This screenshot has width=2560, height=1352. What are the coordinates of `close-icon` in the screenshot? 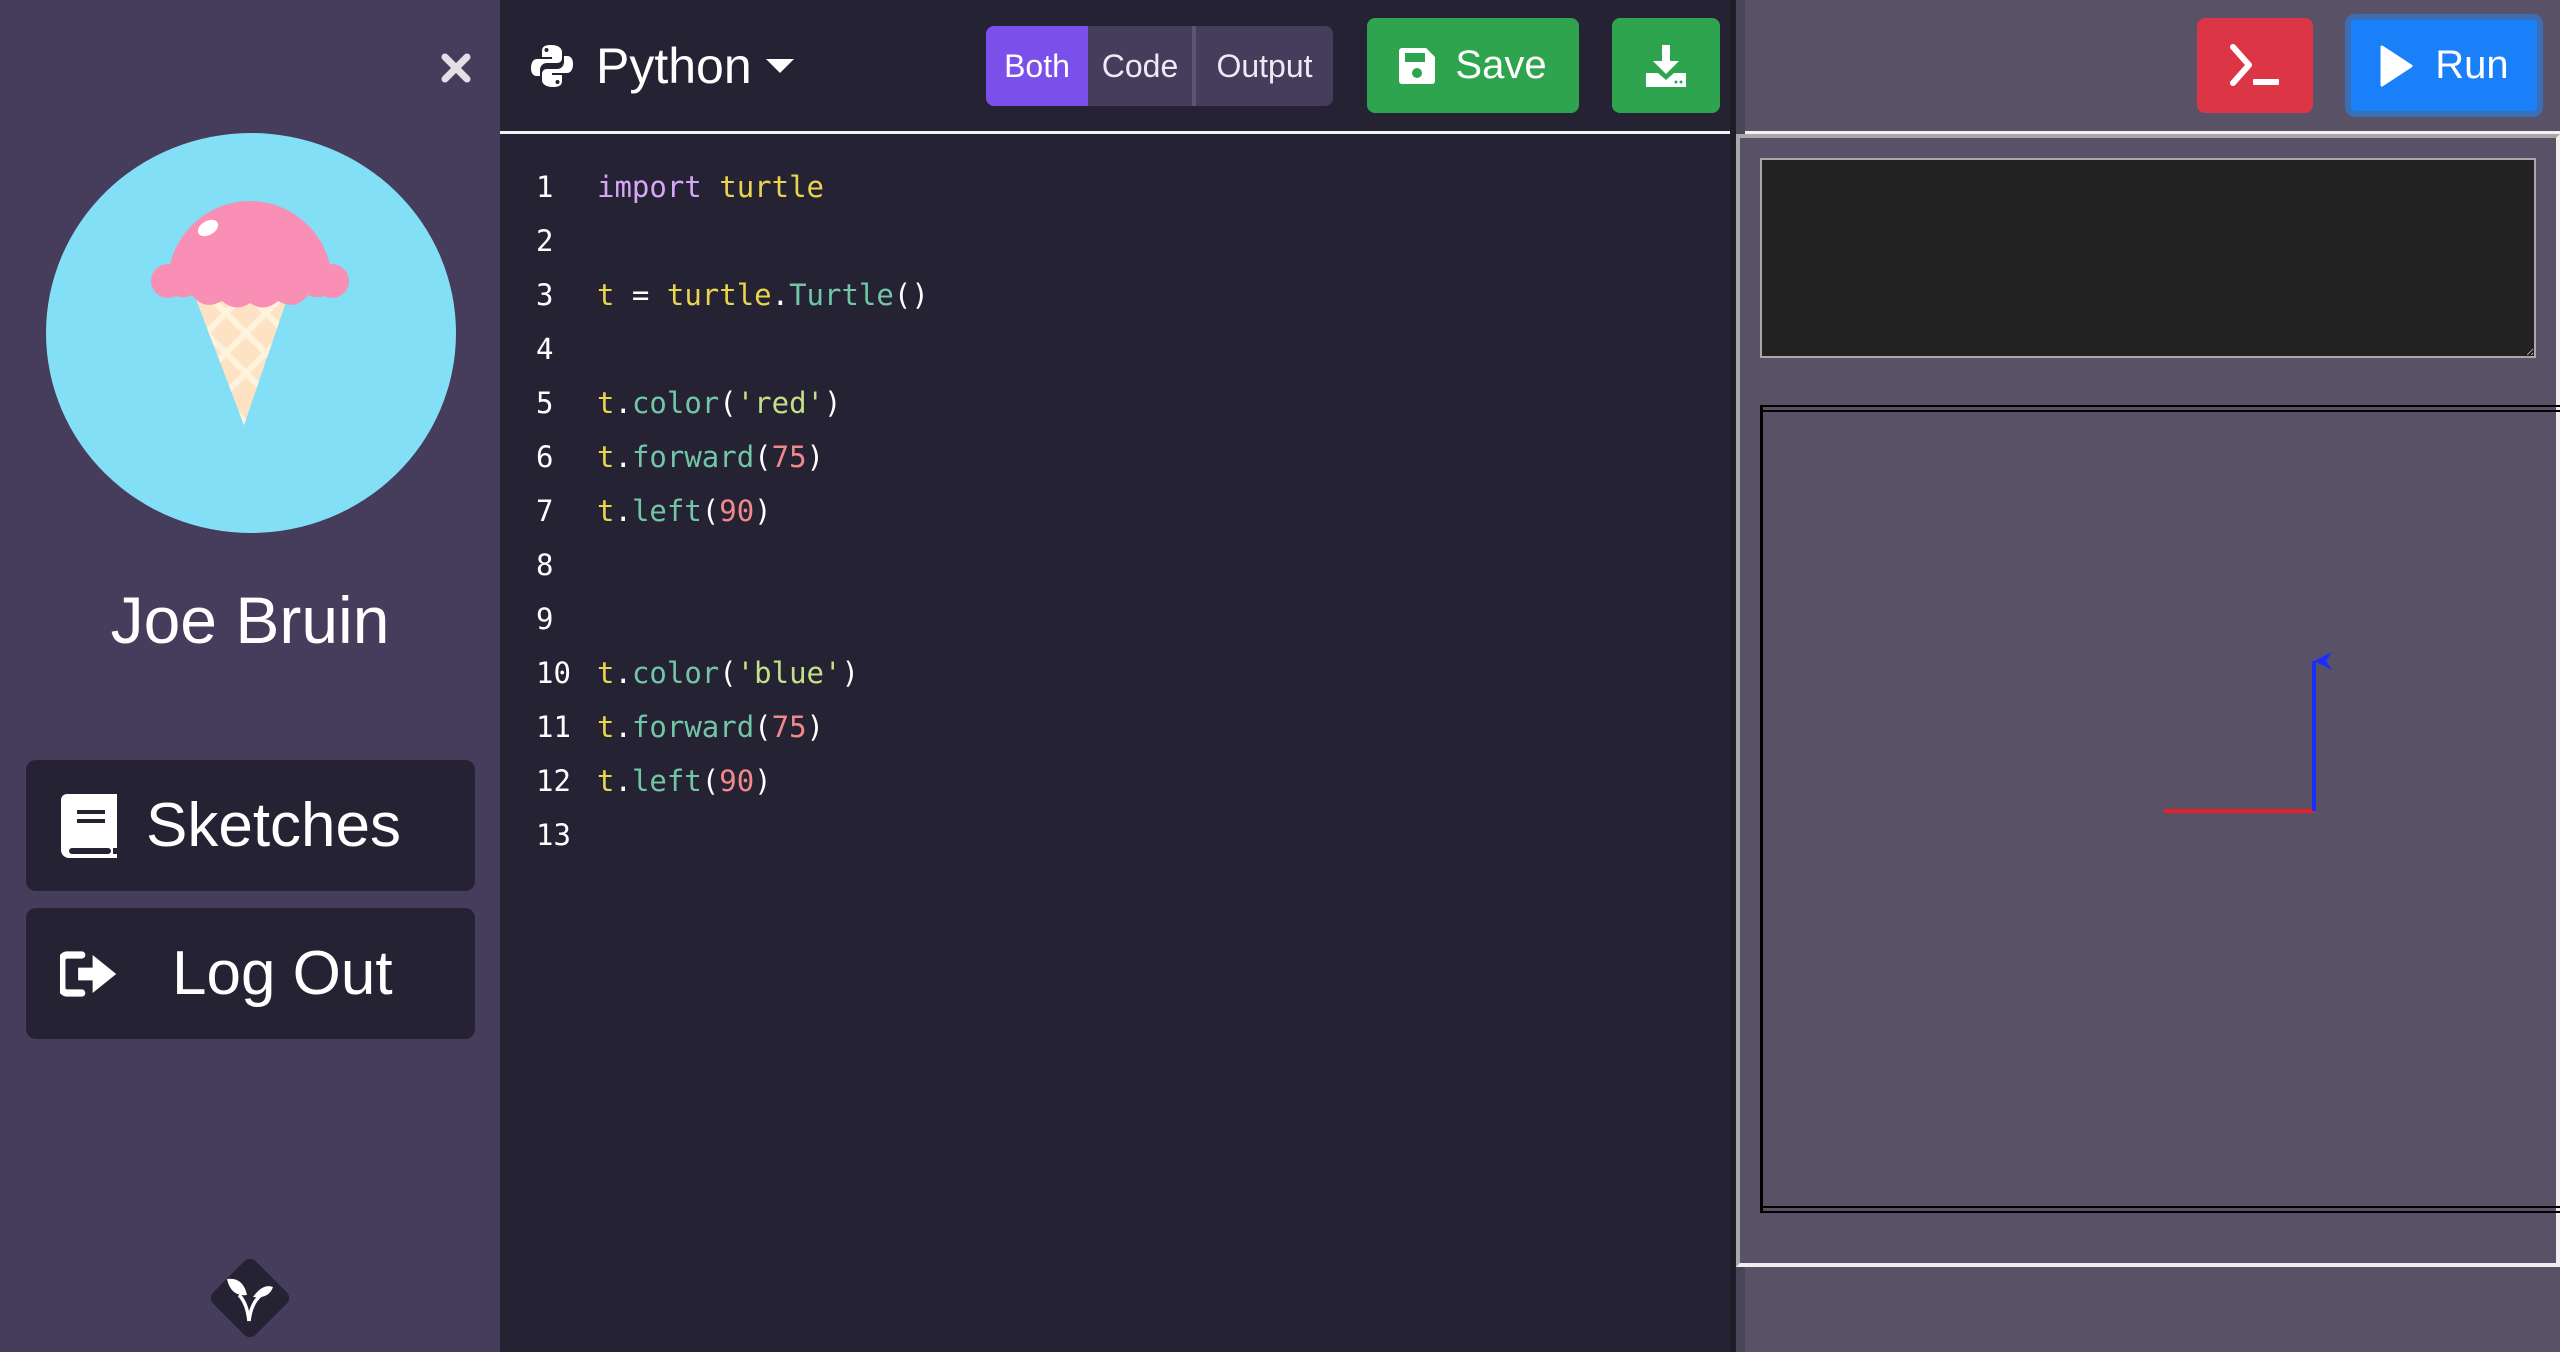 It's located at (456, 68).